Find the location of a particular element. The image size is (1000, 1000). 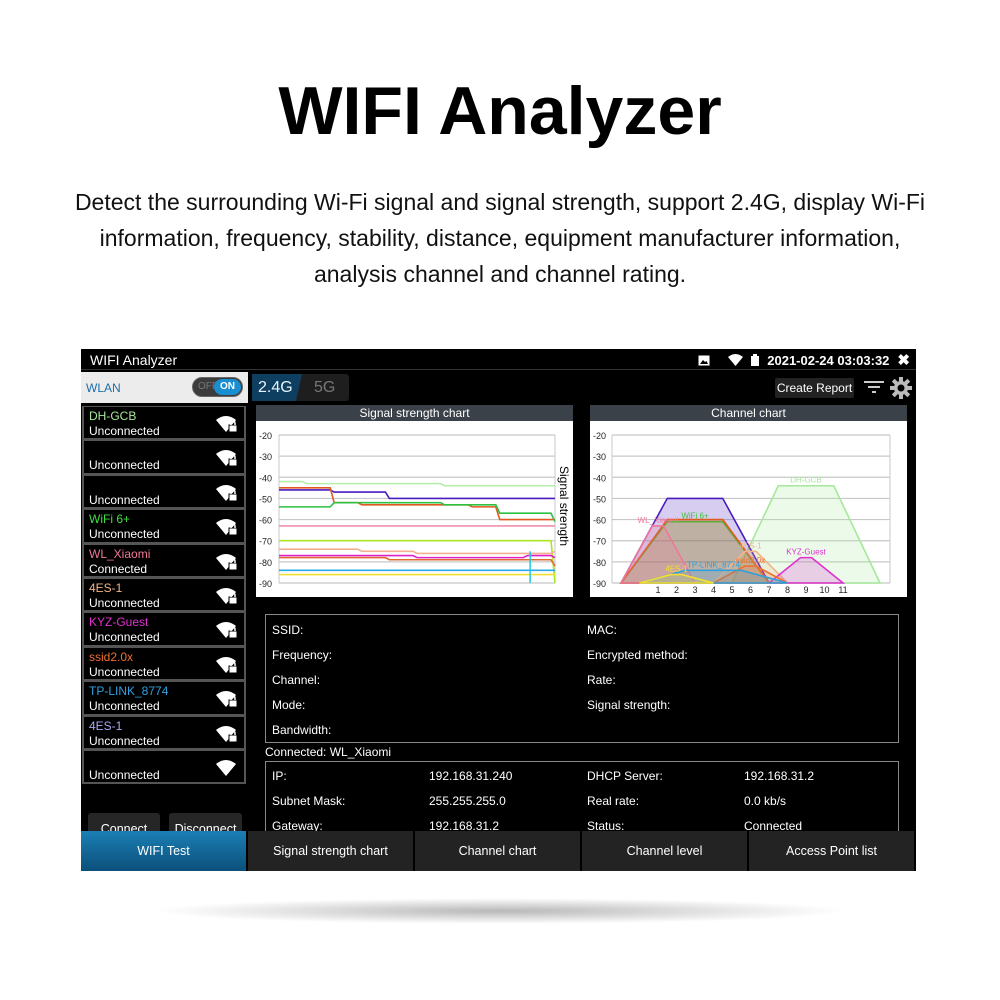

nav-channel-level: Channel level is located at coordinates (665, 851).